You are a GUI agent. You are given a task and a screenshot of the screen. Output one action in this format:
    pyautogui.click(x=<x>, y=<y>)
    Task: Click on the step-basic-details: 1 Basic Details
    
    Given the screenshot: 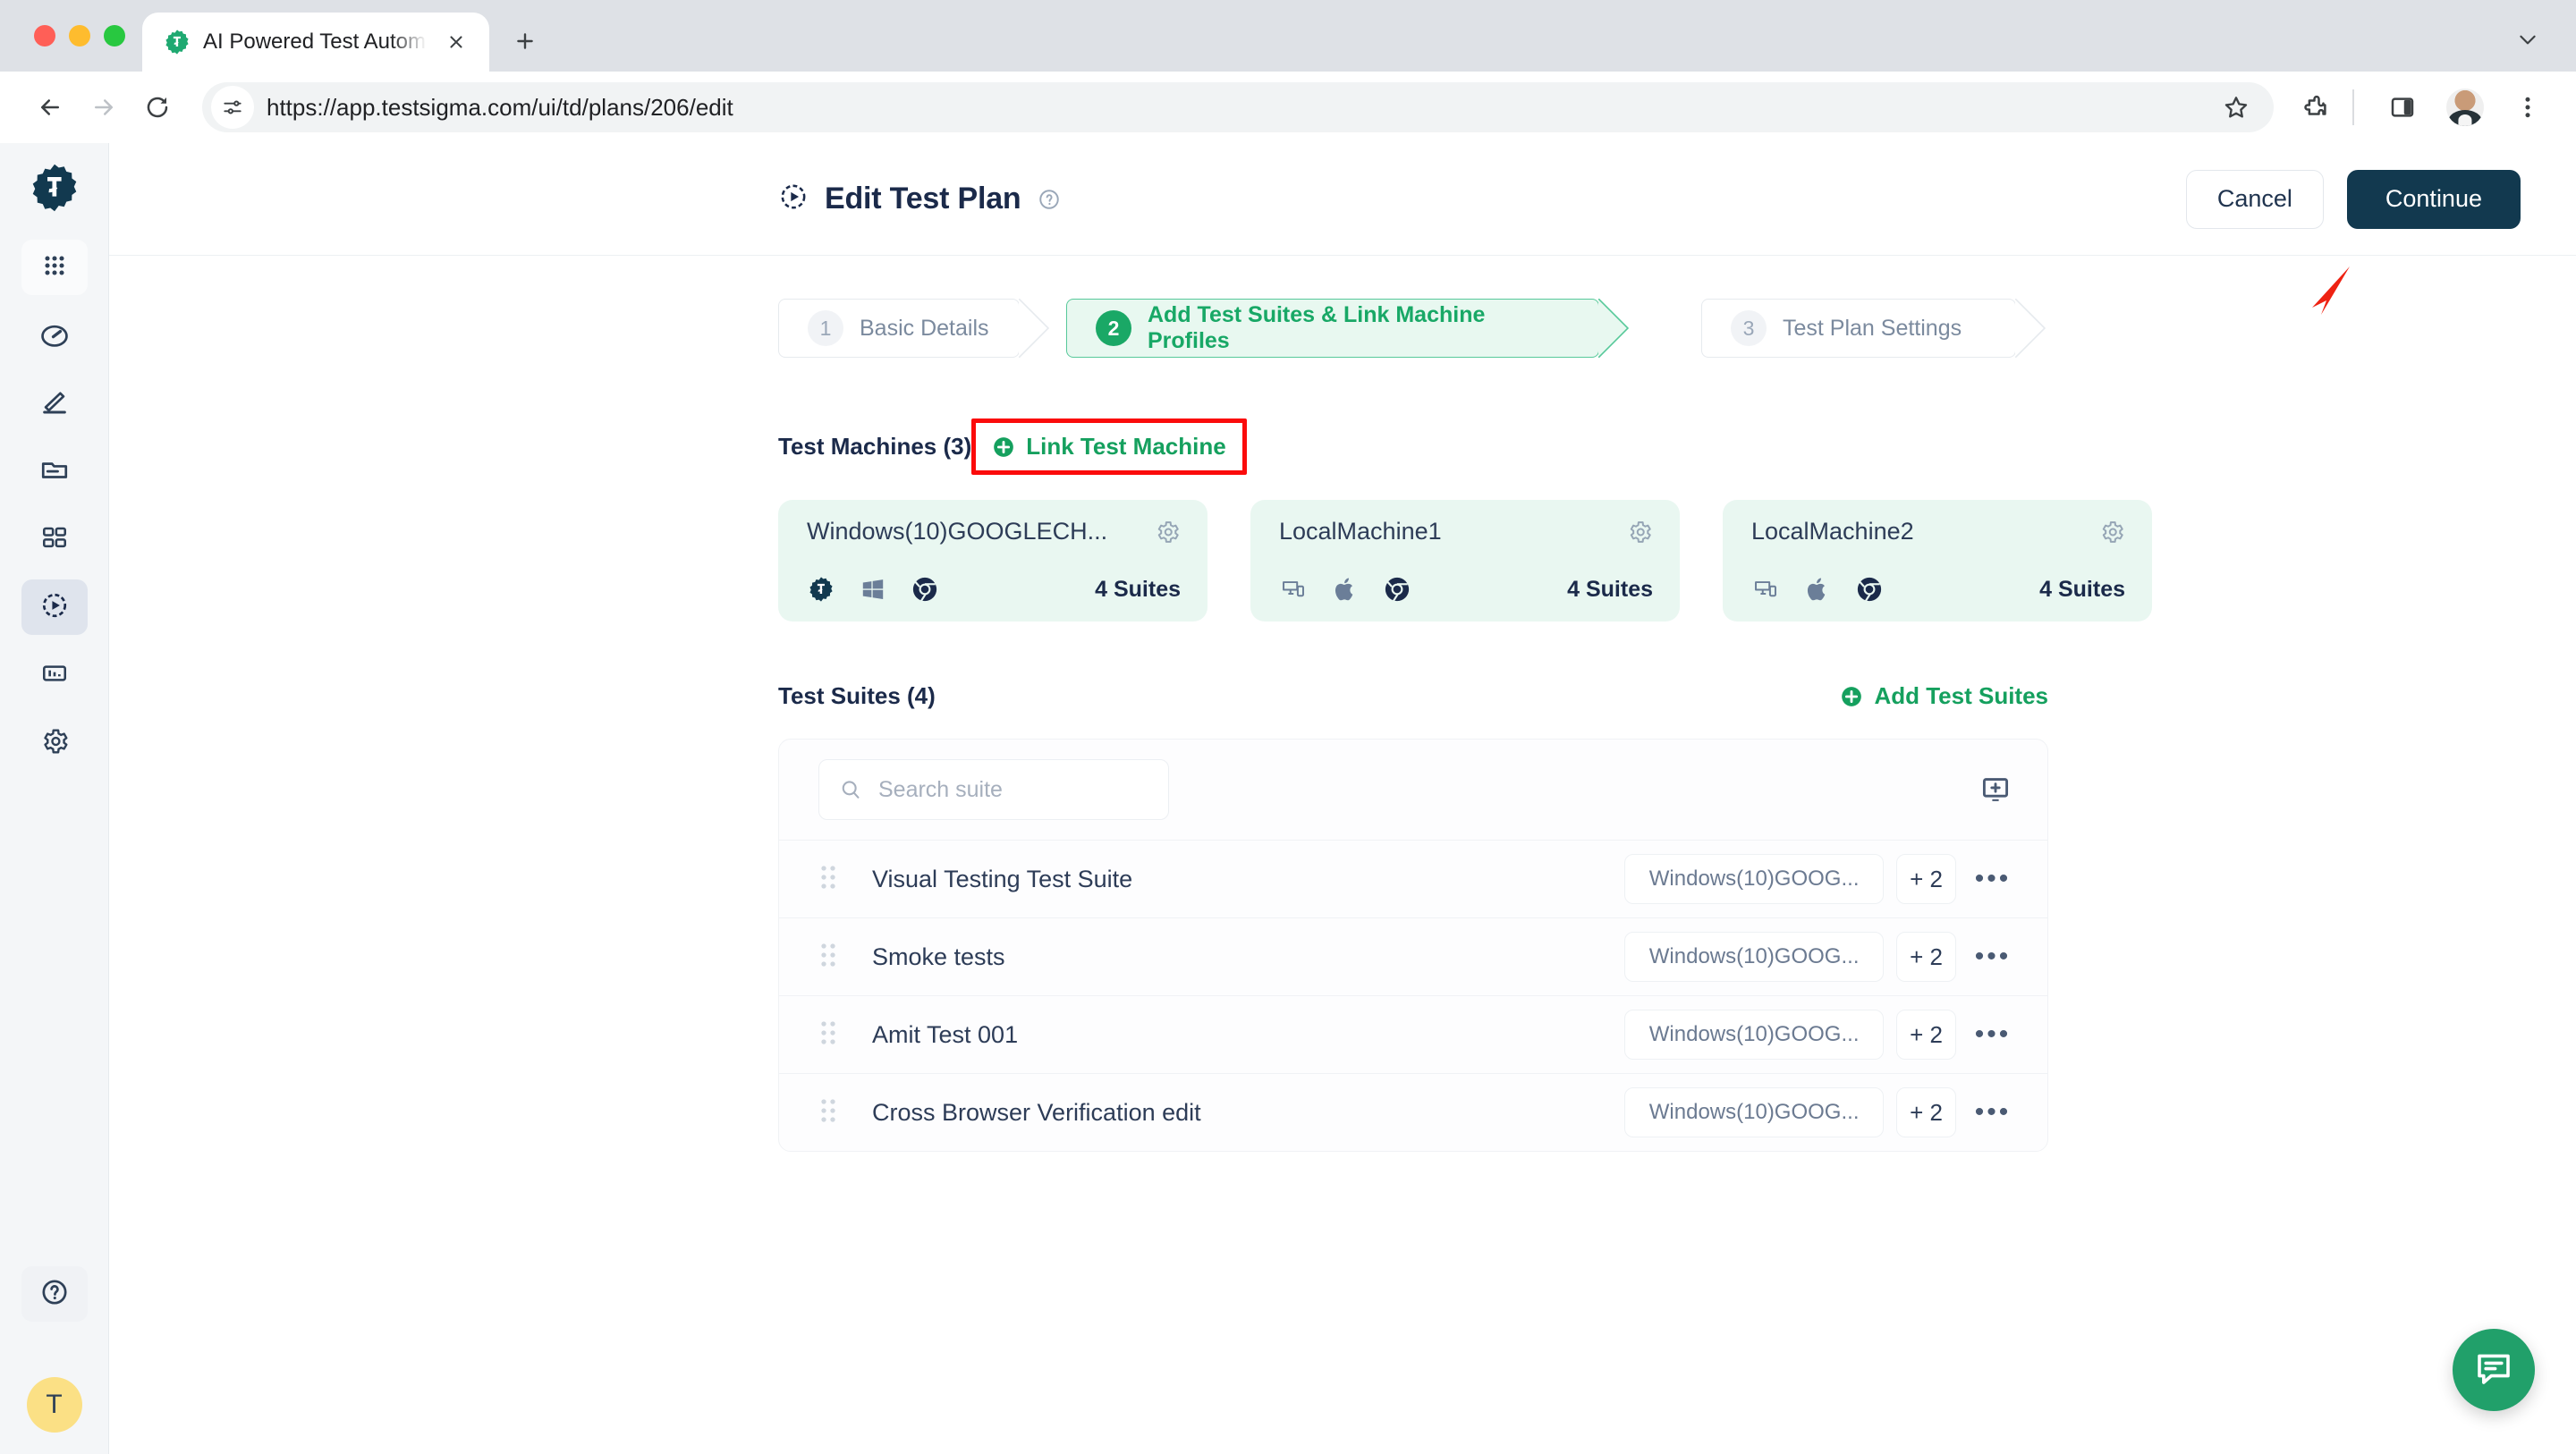 What is the action you would take?
    pyautogui.click(x=913, y=329)
    